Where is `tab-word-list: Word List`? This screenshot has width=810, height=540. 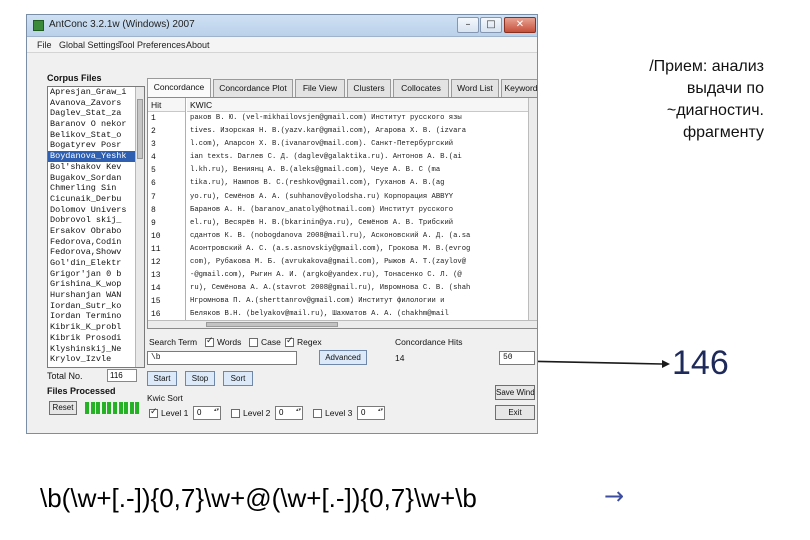
tab-word-list: Word List is located at coordinates (475, 88).